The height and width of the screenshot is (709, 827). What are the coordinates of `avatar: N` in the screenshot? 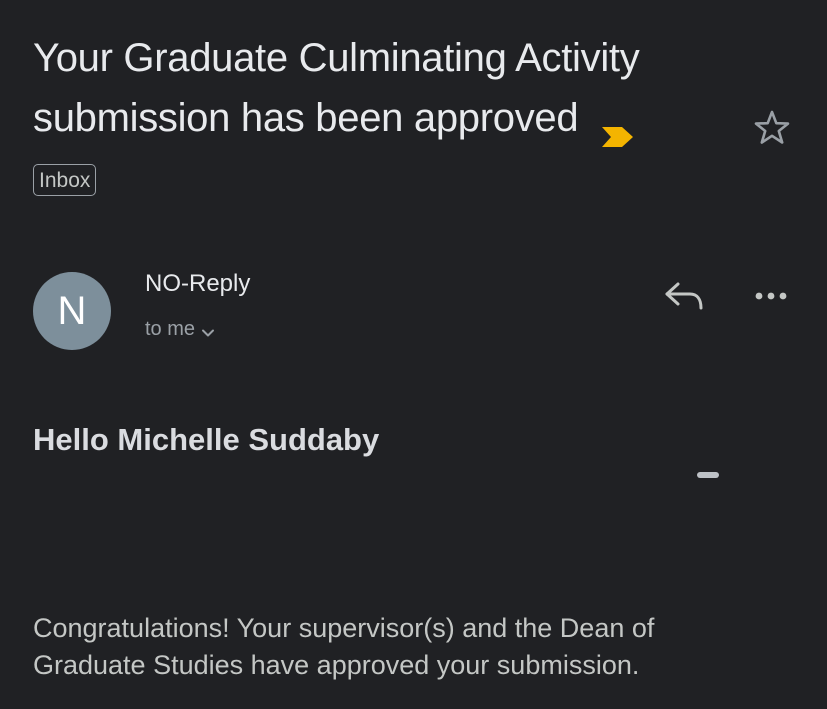 It's located at (72, 311).